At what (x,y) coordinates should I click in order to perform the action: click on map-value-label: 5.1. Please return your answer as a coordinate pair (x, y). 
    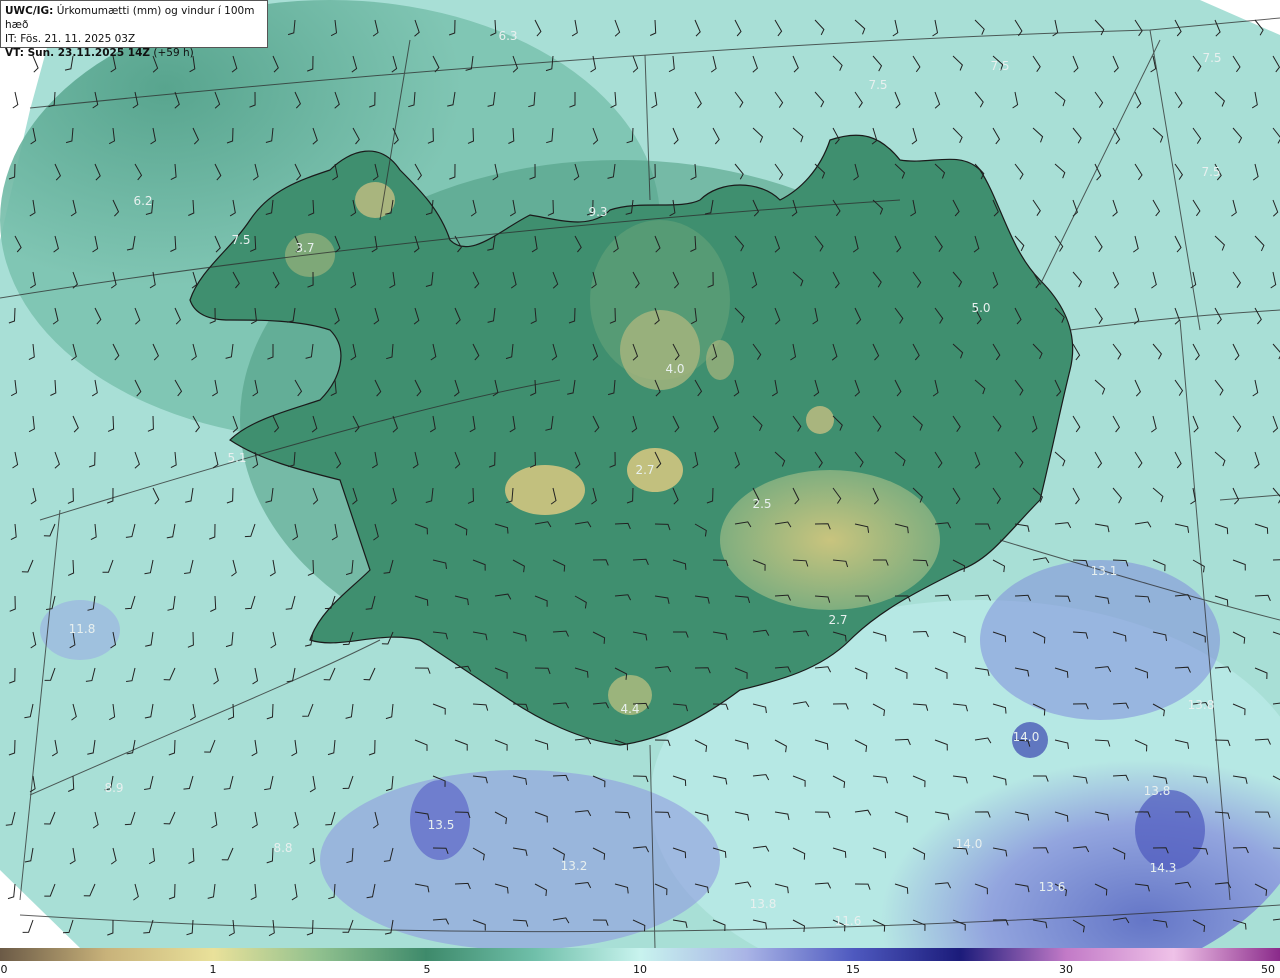
    Looking at the image, I should click on (236, 458).